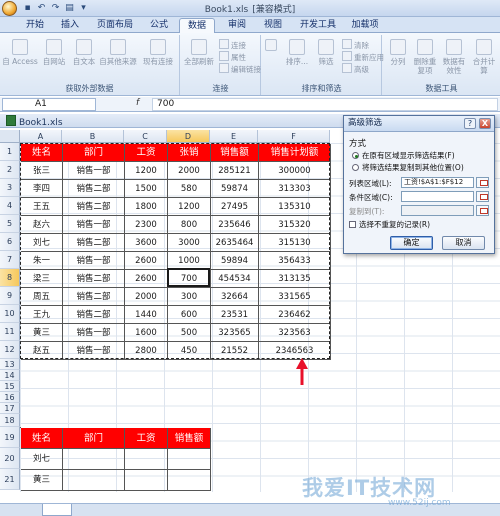  I want to click on select-all-corner, so click(10, 136).